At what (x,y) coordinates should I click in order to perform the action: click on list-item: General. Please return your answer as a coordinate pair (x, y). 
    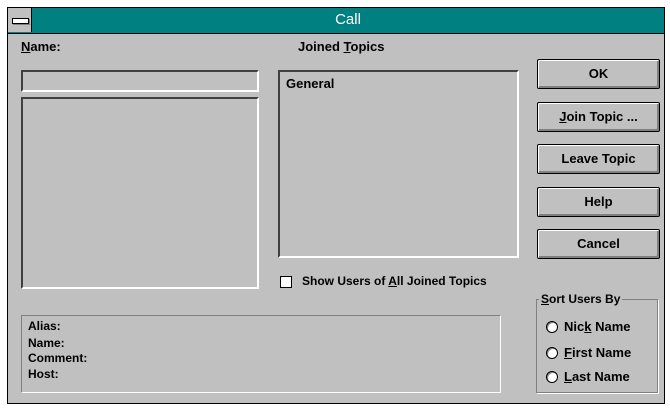
    Looking at the image, I should click on (310, 83).